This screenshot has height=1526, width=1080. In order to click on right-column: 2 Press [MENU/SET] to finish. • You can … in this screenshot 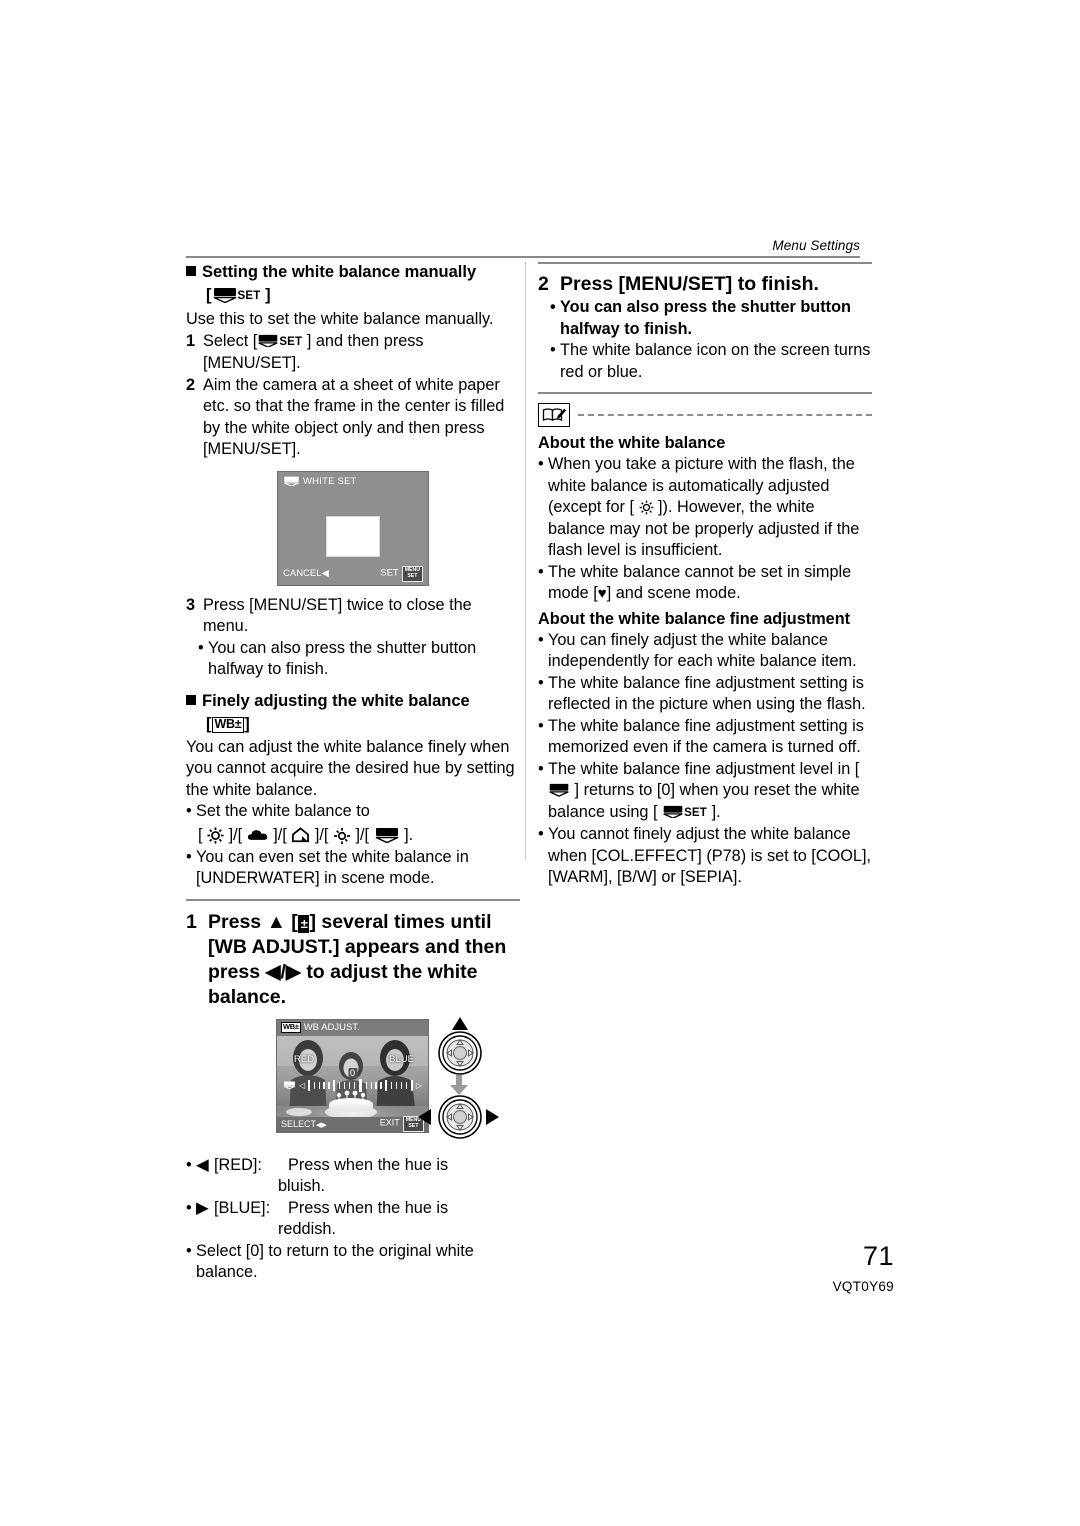, I will do `click(705, 575)`.